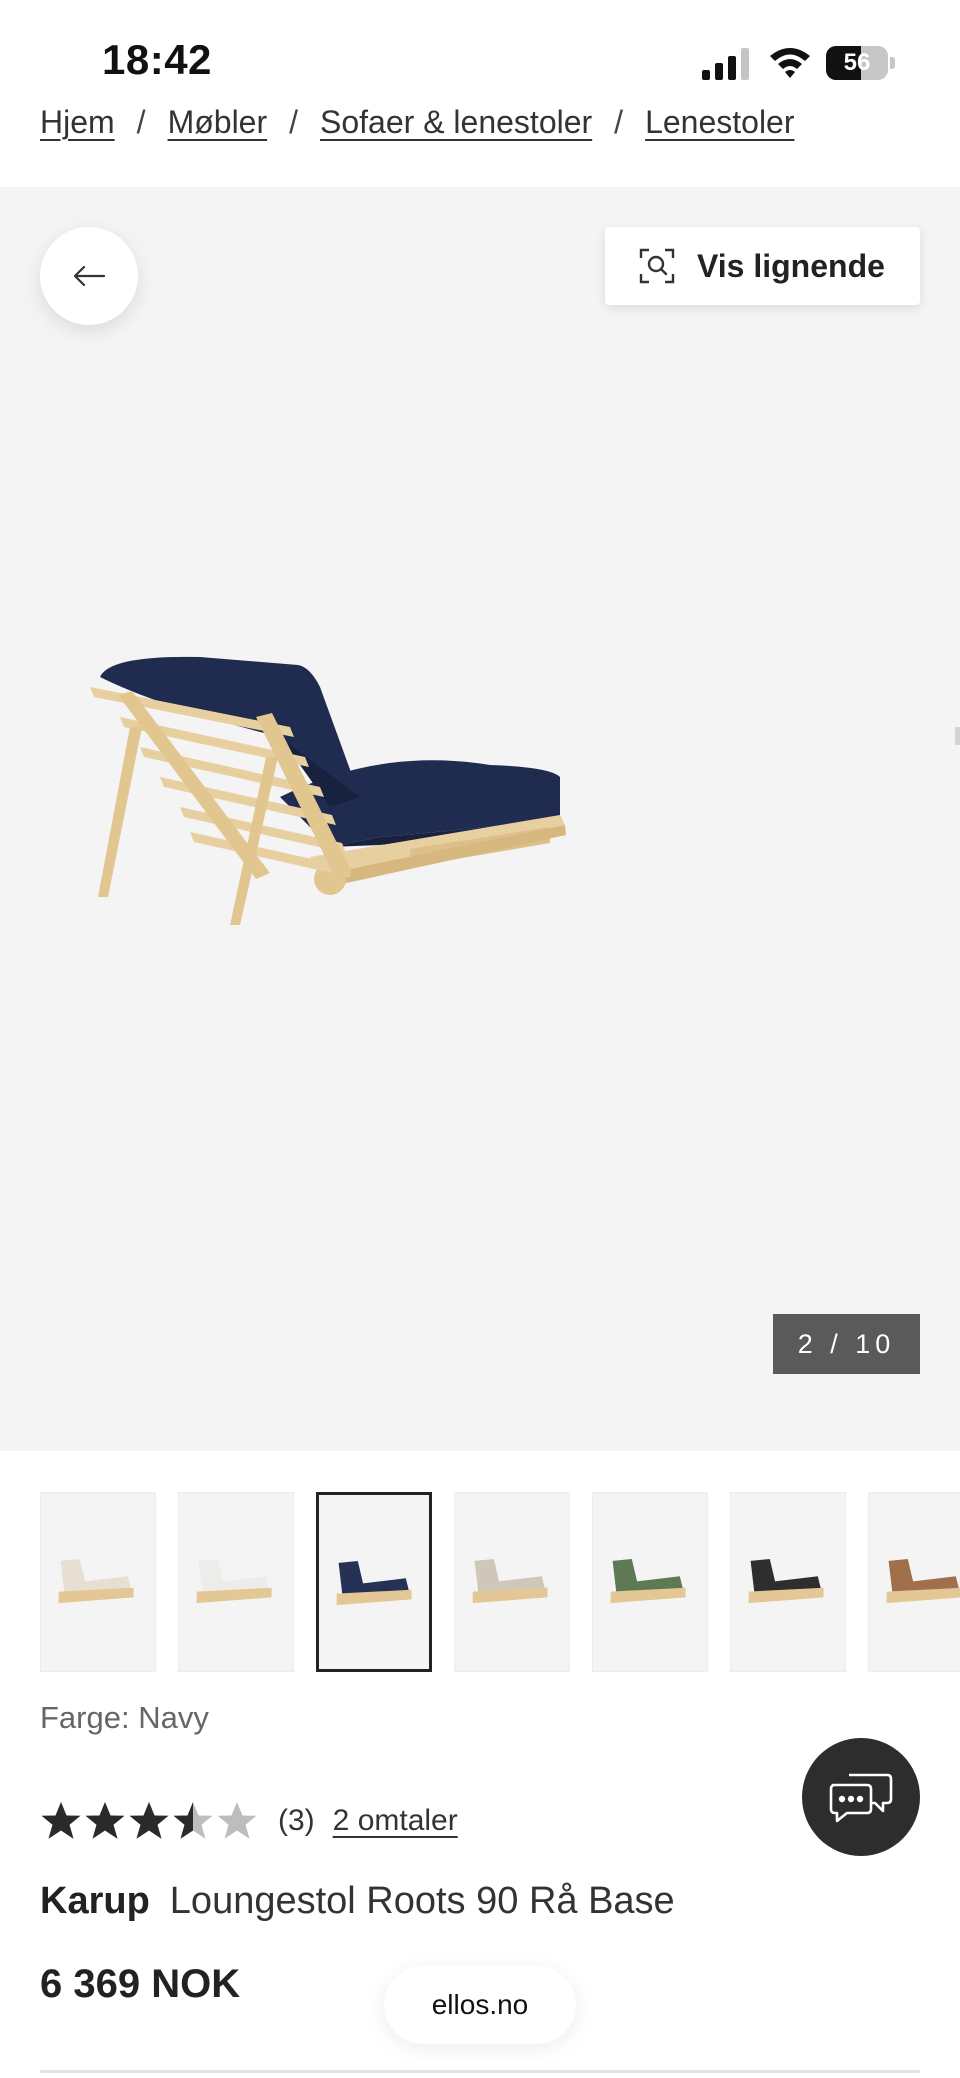  What do you see at coordinates (957, 736) in the screenshot?
I see `next-image-peek` at bounding box center [957, 736].